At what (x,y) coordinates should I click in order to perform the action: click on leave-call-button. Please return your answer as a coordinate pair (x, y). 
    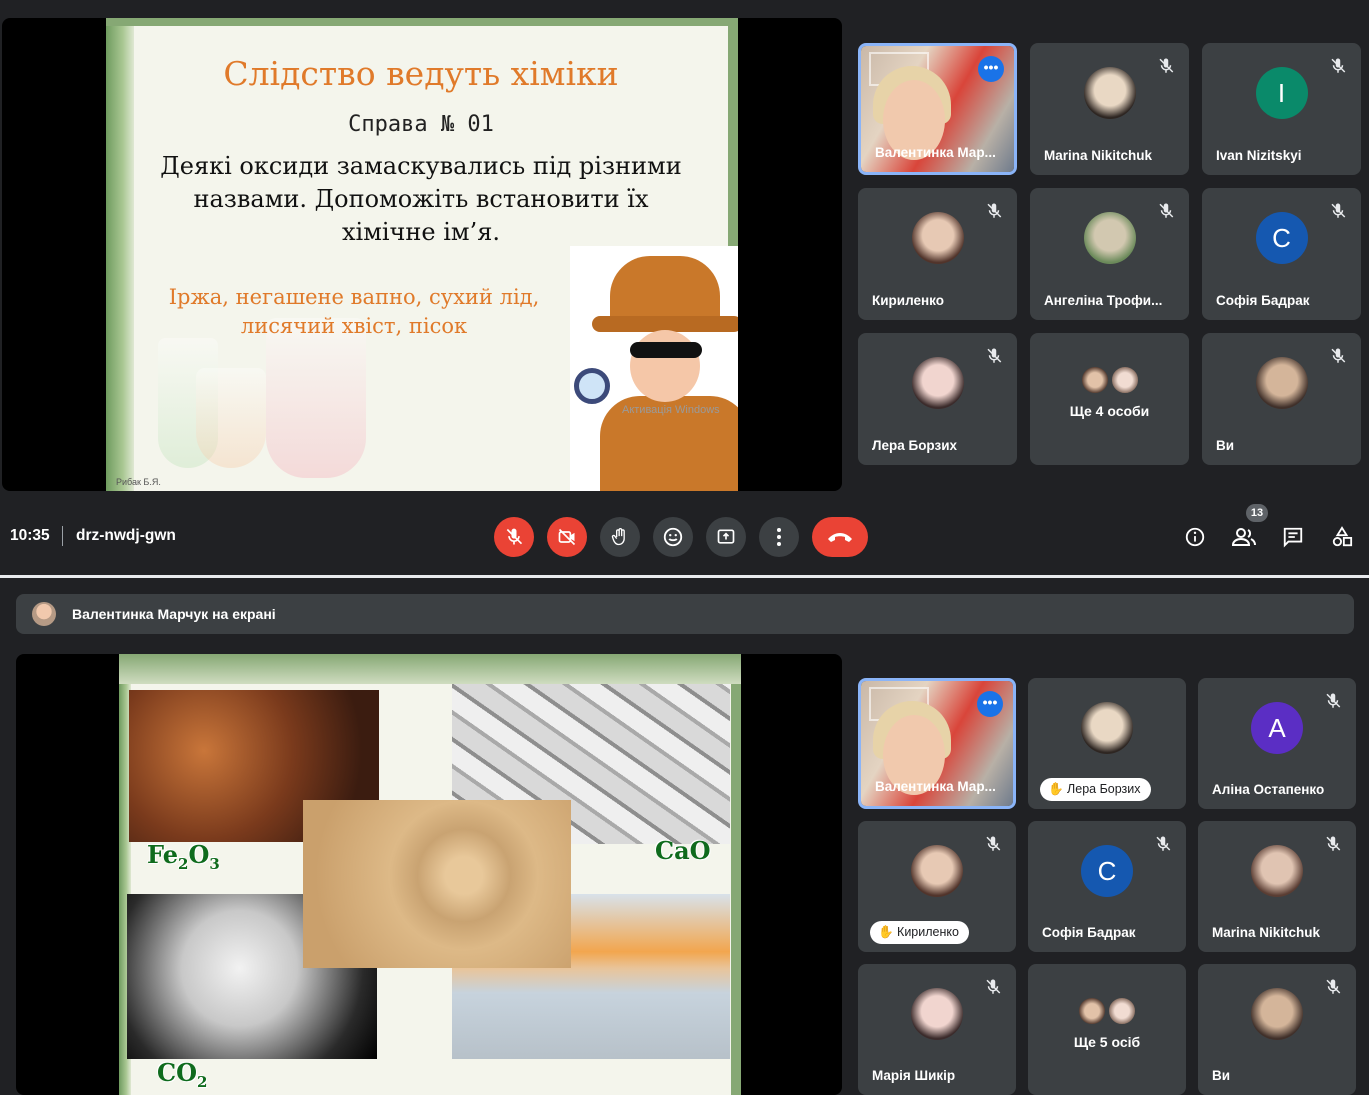
    Looking at the image, I should click on (840, 537).